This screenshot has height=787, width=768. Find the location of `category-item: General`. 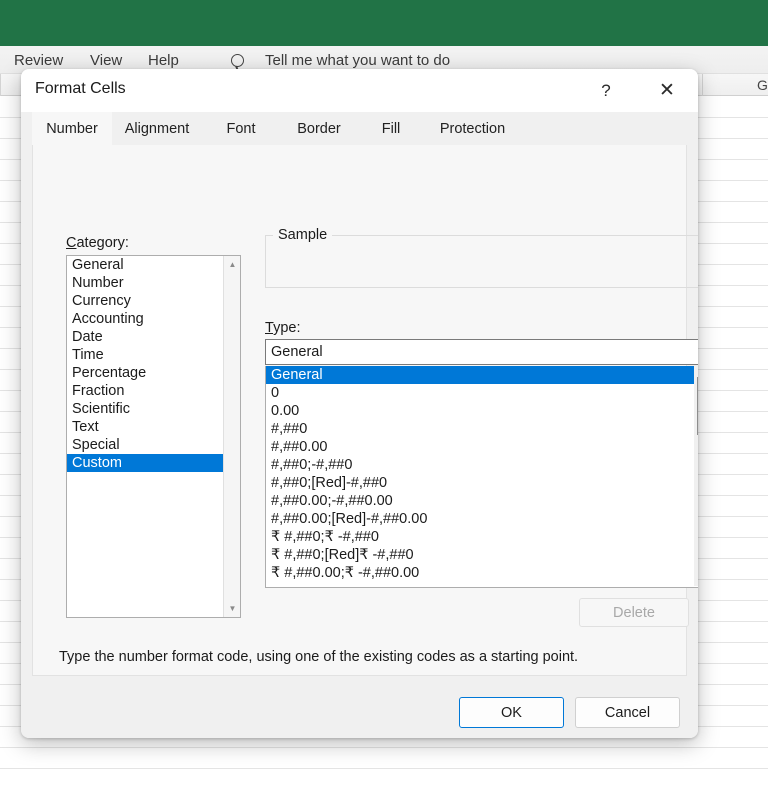

category-item: General is located at coordinates (153, 265).